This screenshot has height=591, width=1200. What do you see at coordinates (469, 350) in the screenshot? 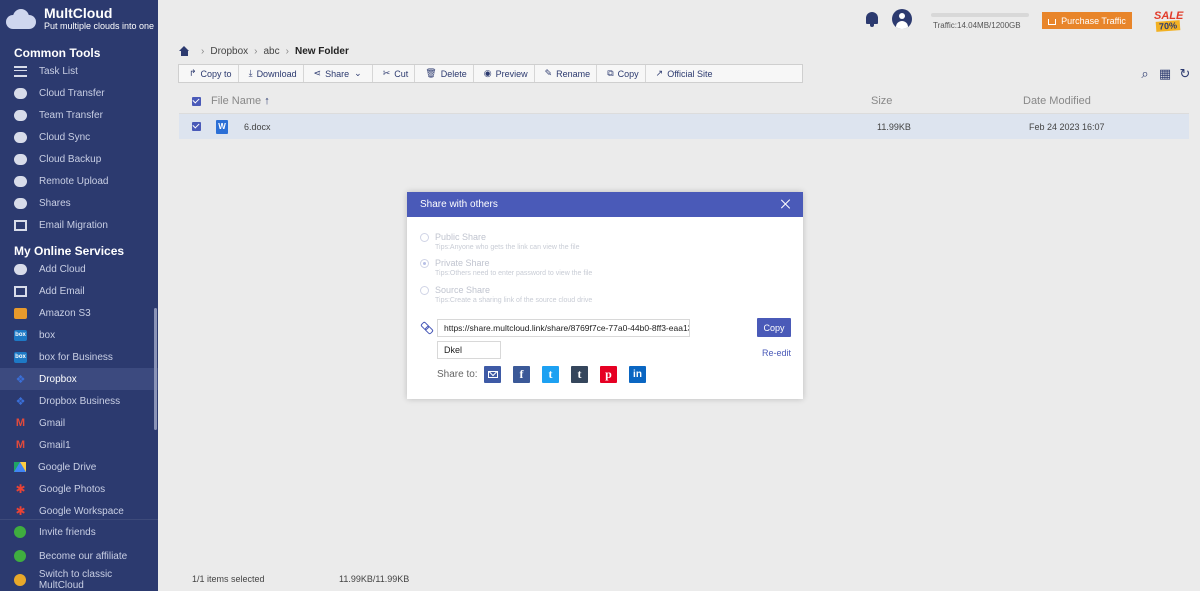
I see `share-password-field: Dkel` at bounding box center [469, 350].